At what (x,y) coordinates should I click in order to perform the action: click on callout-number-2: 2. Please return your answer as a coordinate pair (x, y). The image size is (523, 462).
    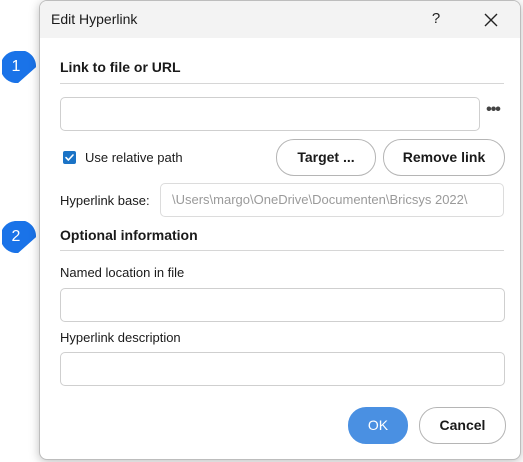
    Looking at the image, I should click on (16, 236).